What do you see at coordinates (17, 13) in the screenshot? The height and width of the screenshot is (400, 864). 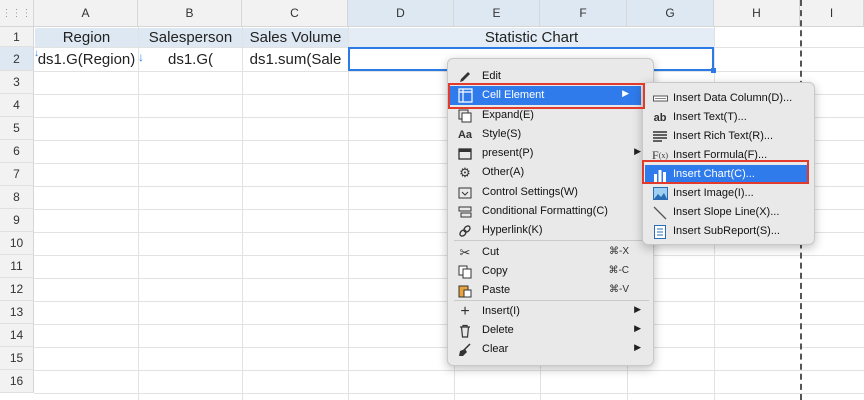 I see `select-all-corner: ⋮⋮⋮` at bounding box center [17, 13].